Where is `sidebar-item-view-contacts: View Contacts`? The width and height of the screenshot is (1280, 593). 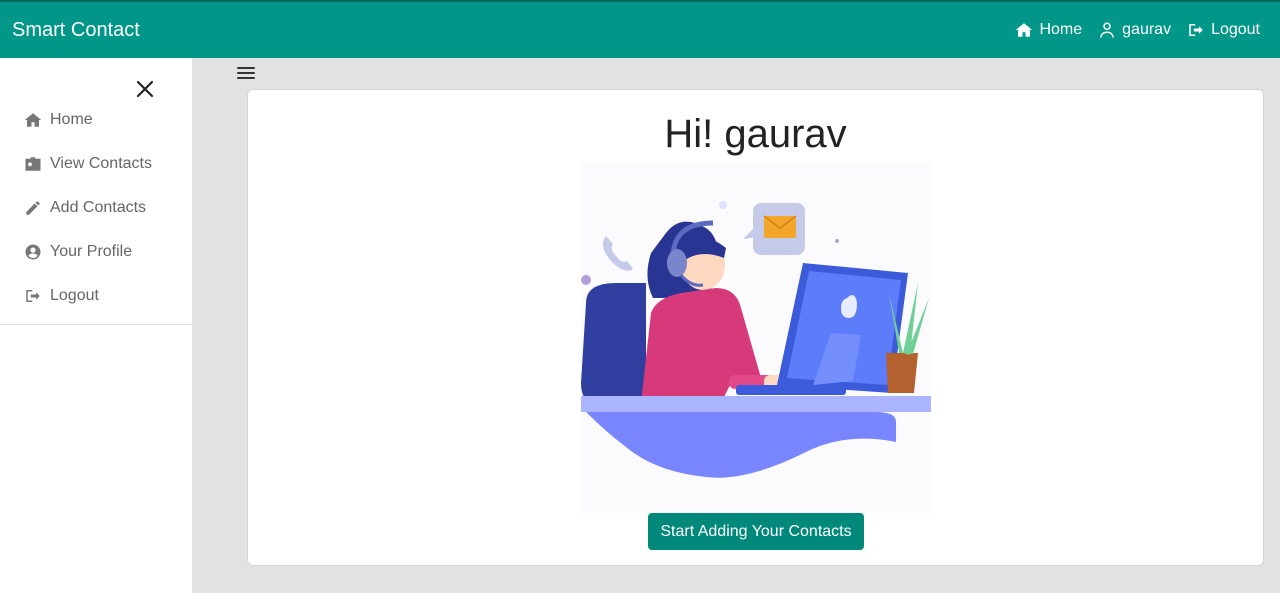 sidebar-item-view-contacts: View Contacts is located at coordinates (96, 164).